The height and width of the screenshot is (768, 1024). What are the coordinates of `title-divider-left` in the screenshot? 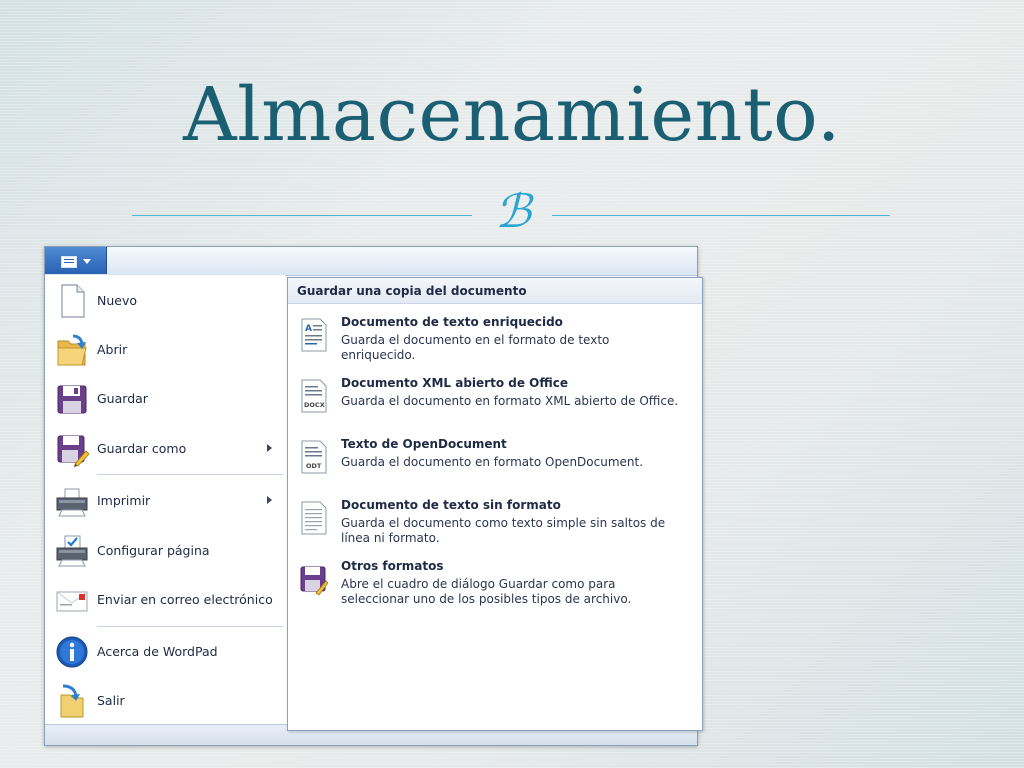 It's located at (302, 215).